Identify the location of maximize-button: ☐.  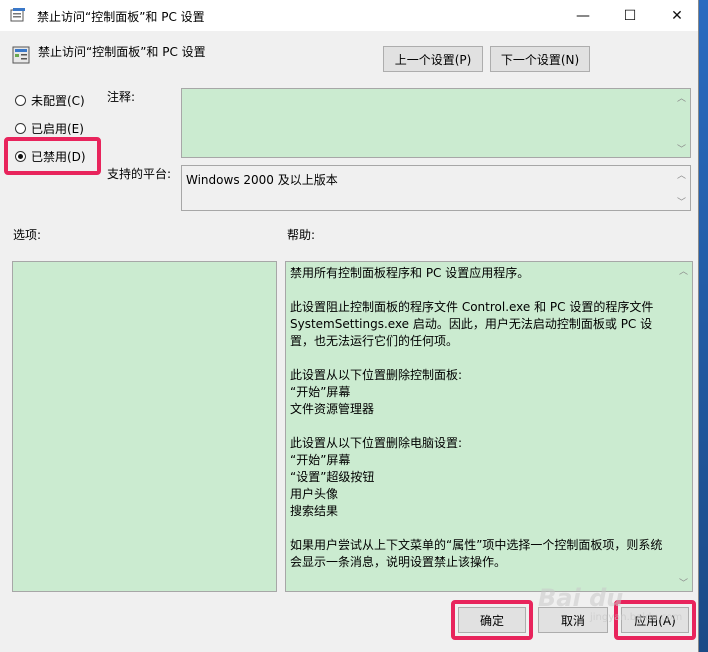
(630, 15).